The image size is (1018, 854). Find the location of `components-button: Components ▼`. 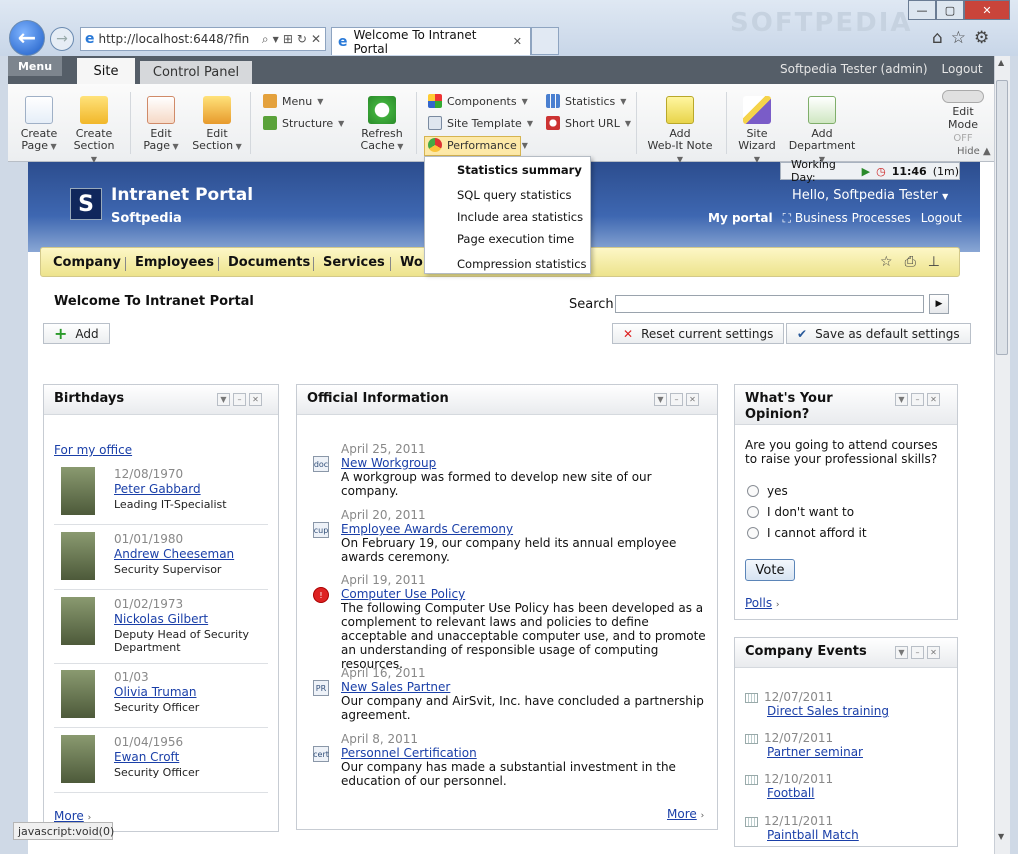

components-button: Components ▼ is located at coordinates (478, 101).